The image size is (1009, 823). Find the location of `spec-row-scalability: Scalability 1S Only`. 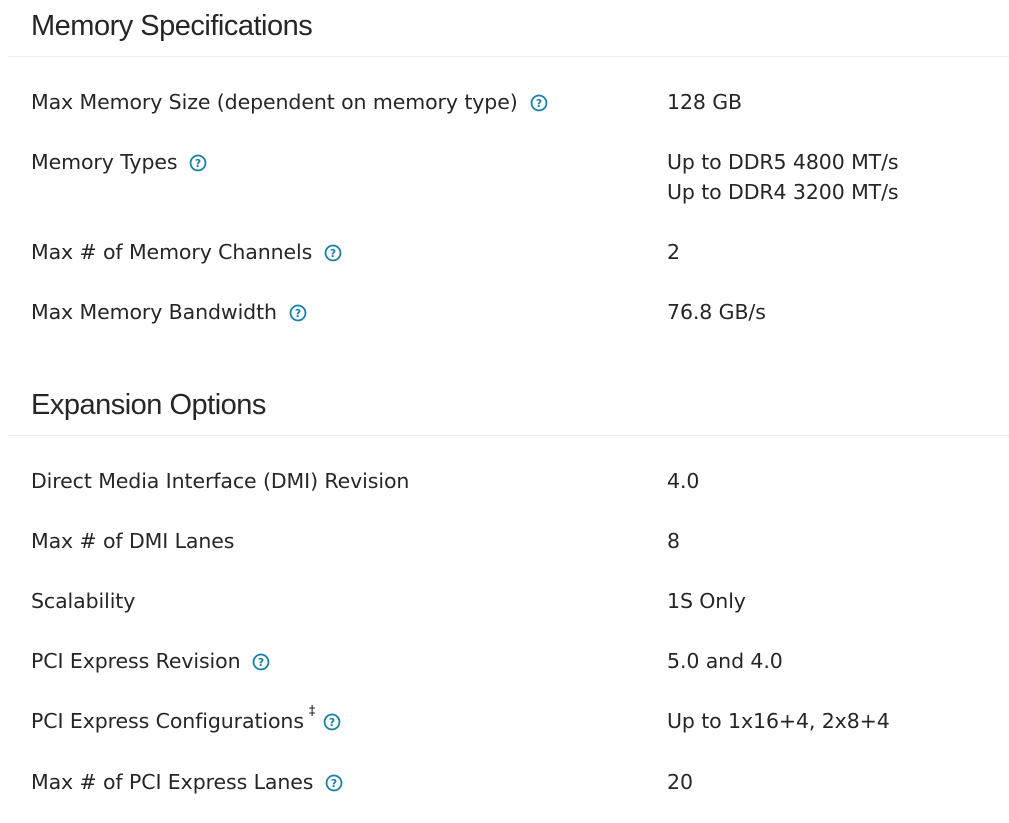

spec-row-scalability: Scalability 1S Only is located at coordinates (504, 601).